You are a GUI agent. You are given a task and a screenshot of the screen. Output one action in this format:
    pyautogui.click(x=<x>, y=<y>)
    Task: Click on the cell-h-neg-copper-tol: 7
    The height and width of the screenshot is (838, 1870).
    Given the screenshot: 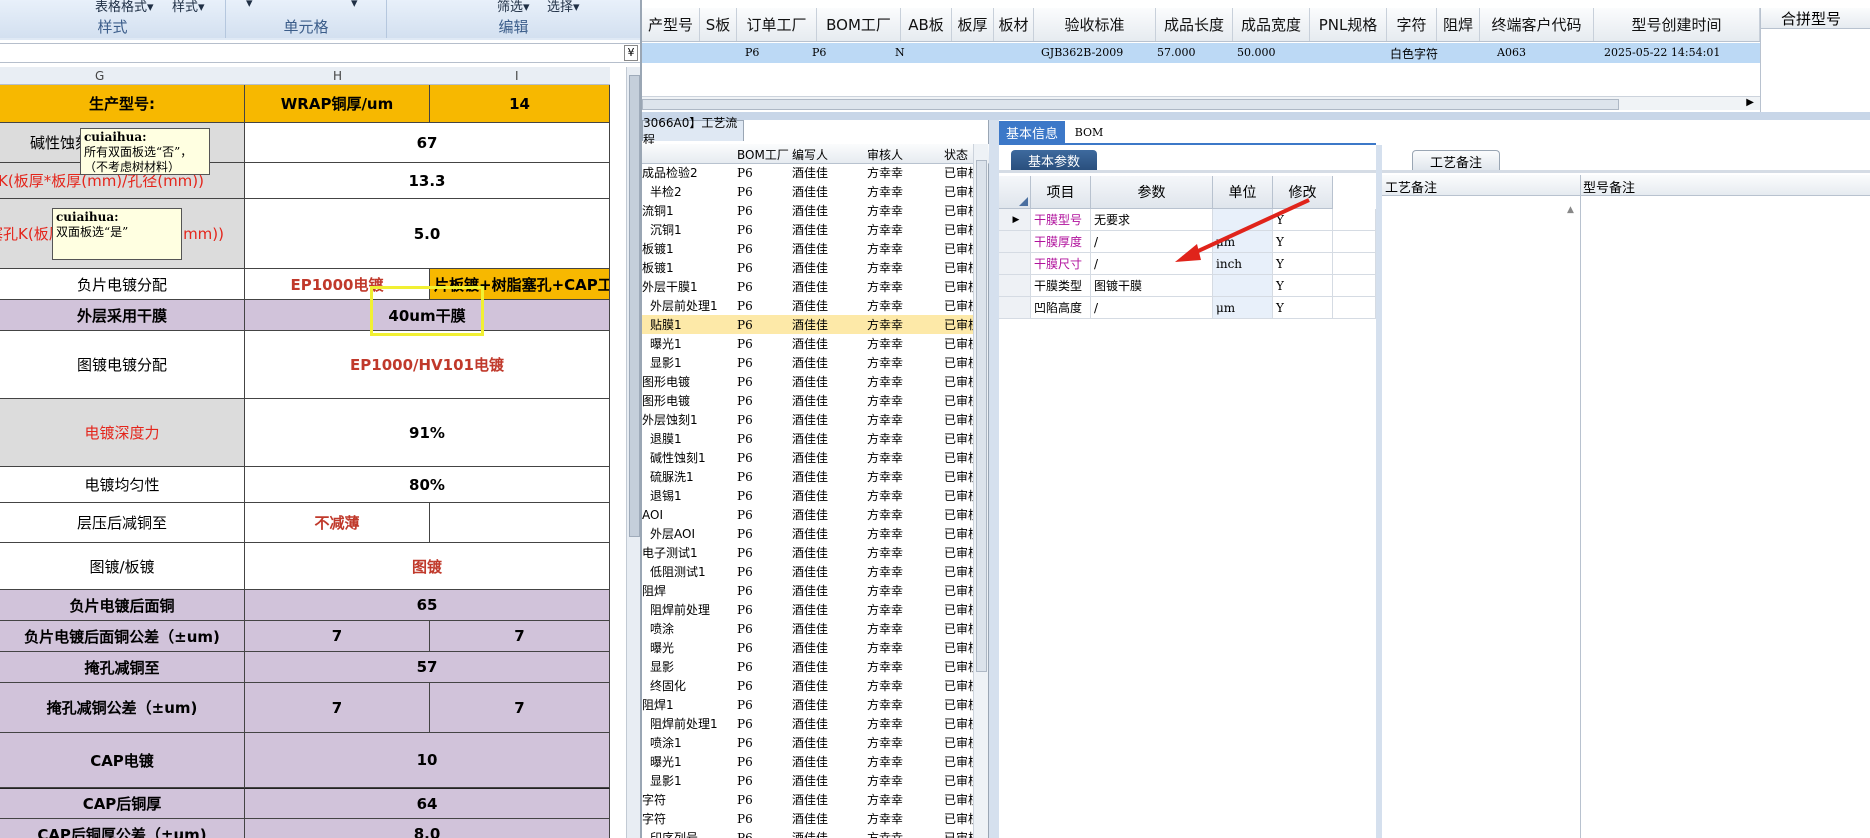 What is the action you would take?
    pyautogui.click(x=337, y=636)
    